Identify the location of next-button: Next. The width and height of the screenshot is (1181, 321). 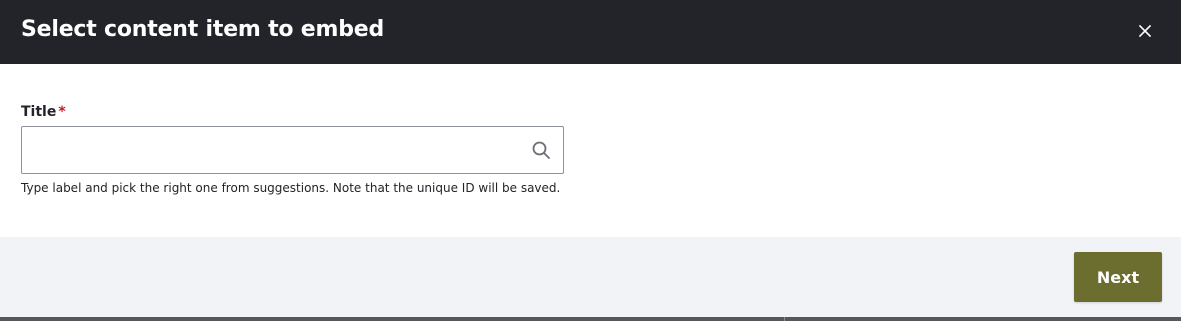
(1118, 277).